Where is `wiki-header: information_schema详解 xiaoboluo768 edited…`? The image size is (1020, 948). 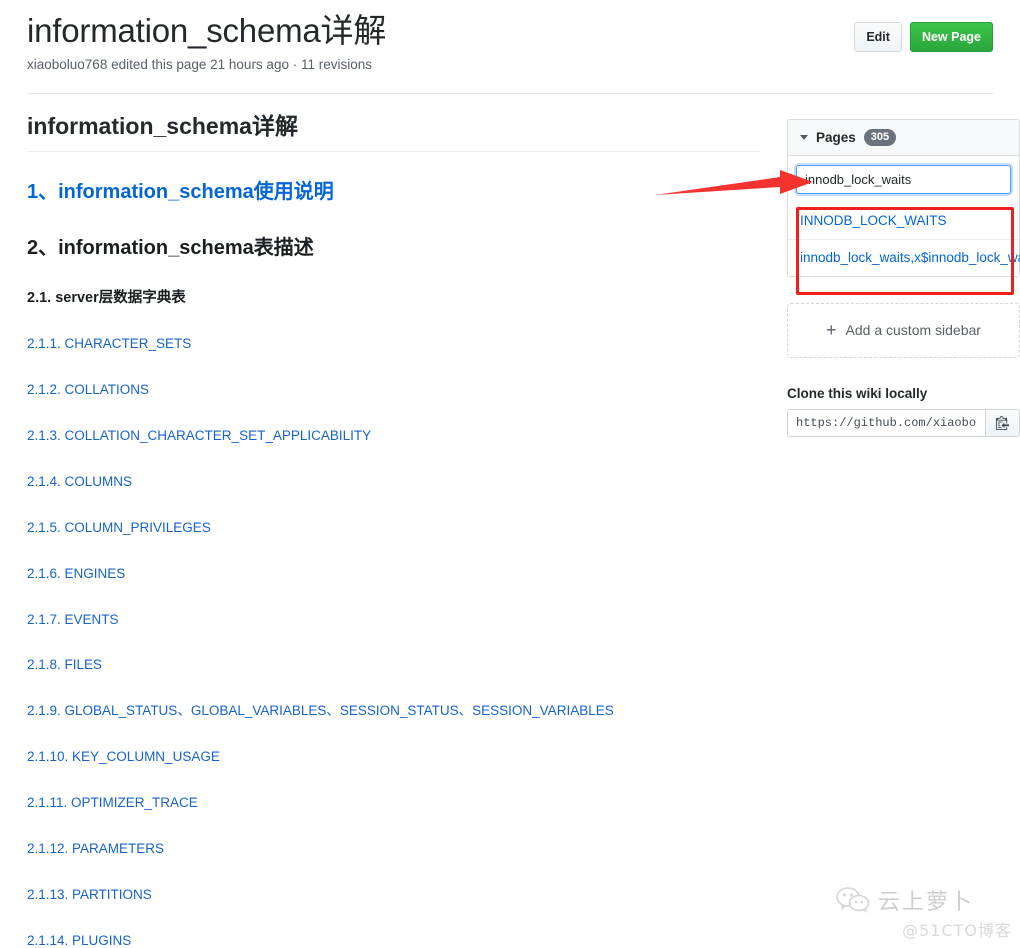 wiki-header: information_schema详解 xiaoboluo768 edited… is located at coordinates (510, 41).